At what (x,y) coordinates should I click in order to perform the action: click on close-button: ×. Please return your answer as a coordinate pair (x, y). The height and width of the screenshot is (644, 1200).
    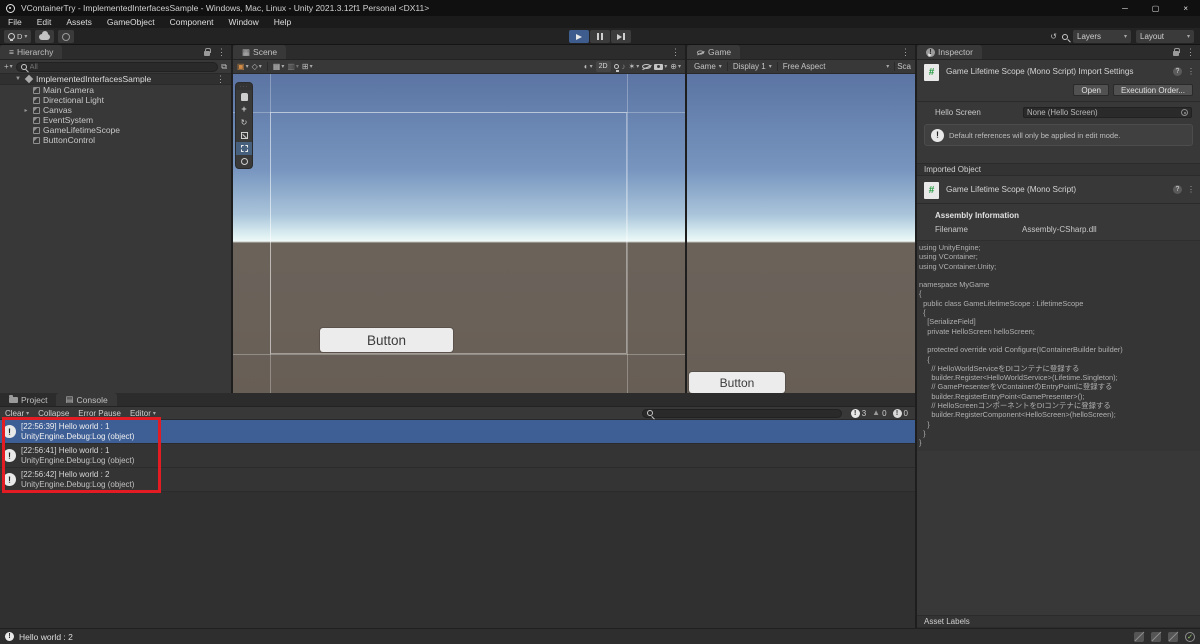
    Looking at the image, I should click on (1185, 8).